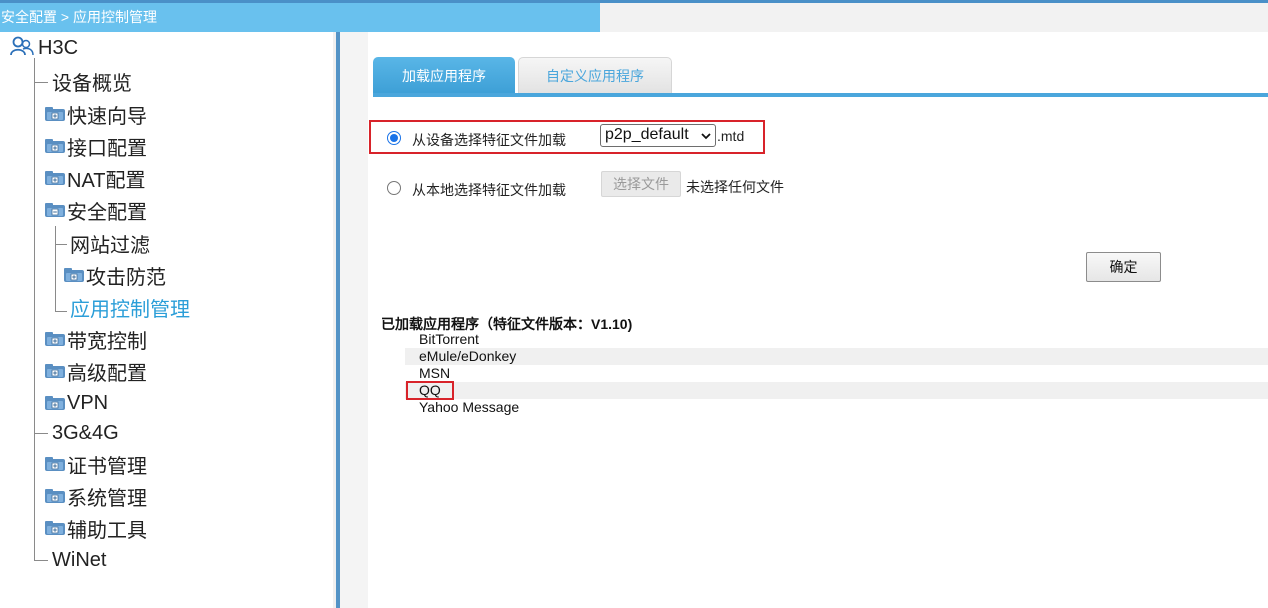 This screenshot has height=608, width=1268. What do you see at coordinates (88, 402) in the screenshot?
I see `sidebar-item-label: VPN` at bounding box center [88, 402].